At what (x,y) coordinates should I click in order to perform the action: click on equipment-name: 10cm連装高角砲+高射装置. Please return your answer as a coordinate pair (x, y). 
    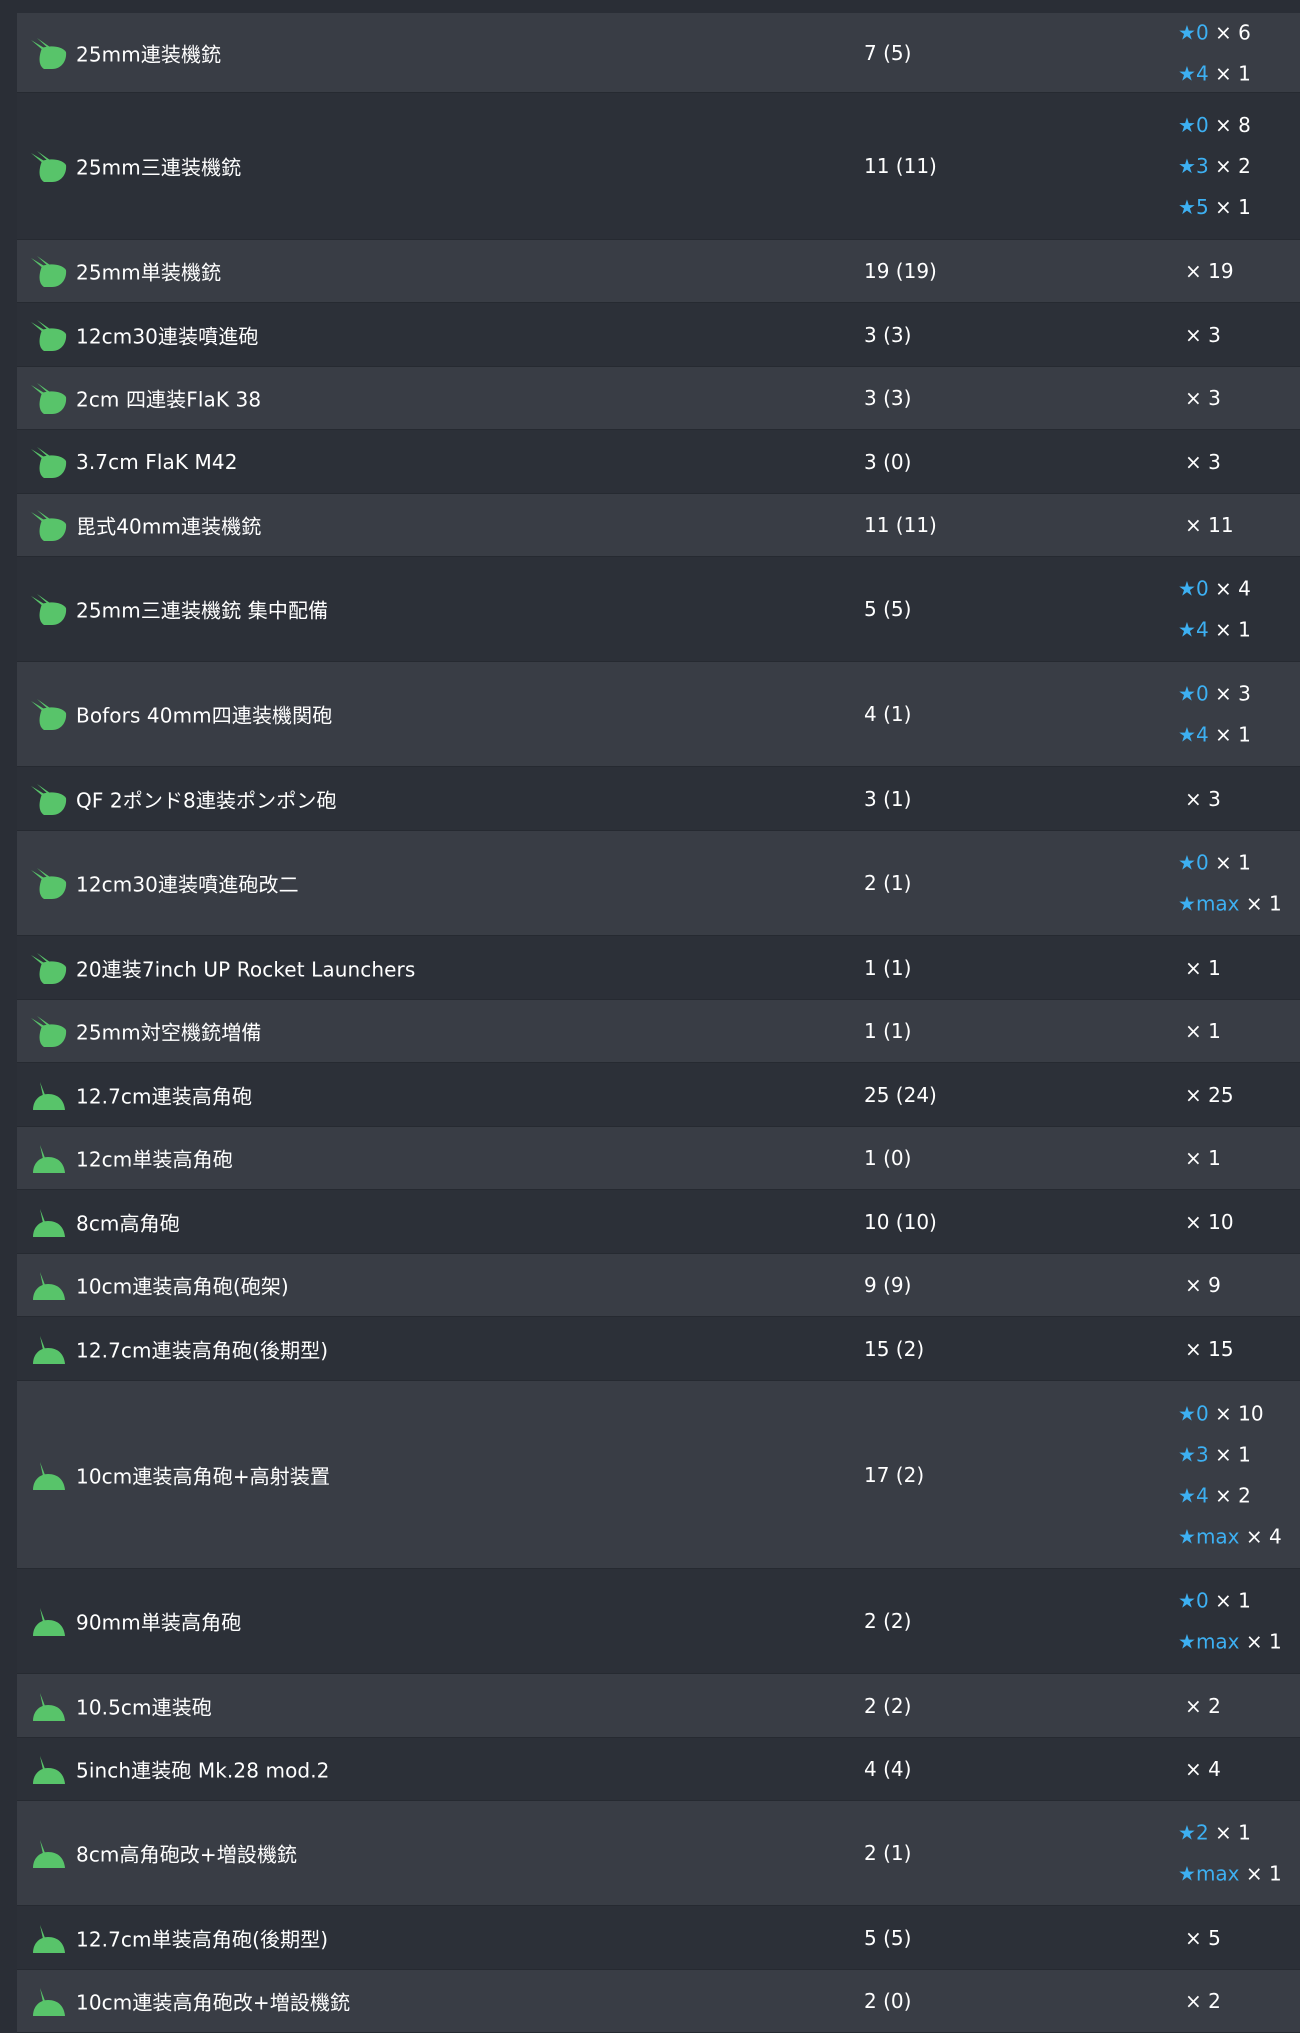
    Looking at the image, I should click on (203, 1476).